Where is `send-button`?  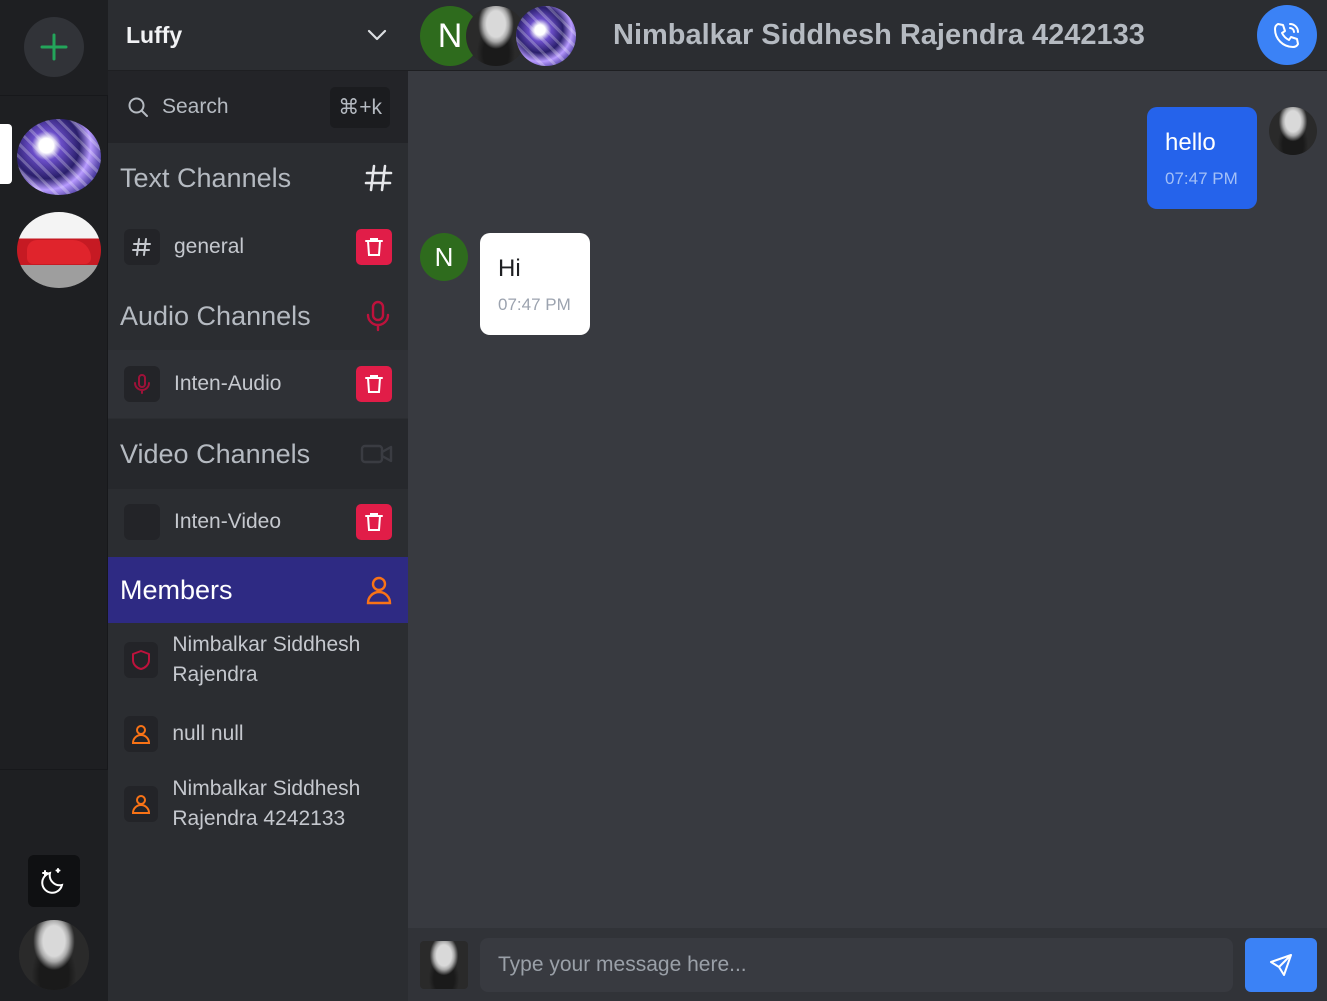
send-button is located at coordinates (1281, 965).